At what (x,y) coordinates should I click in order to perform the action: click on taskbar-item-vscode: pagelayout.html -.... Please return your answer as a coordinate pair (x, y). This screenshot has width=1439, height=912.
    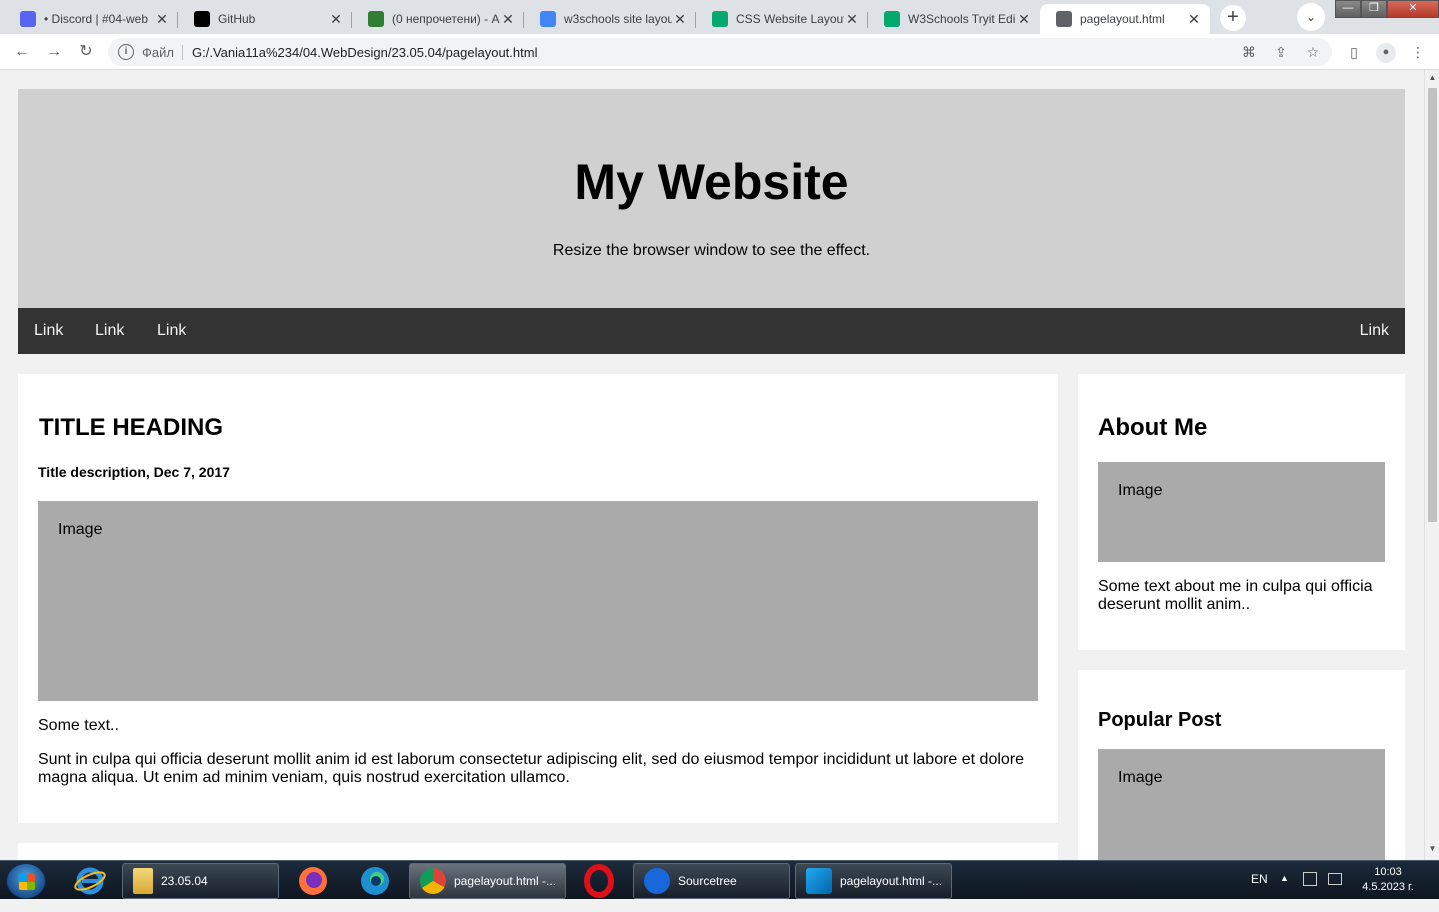
    Looking at the image, I should click on (873, 881).